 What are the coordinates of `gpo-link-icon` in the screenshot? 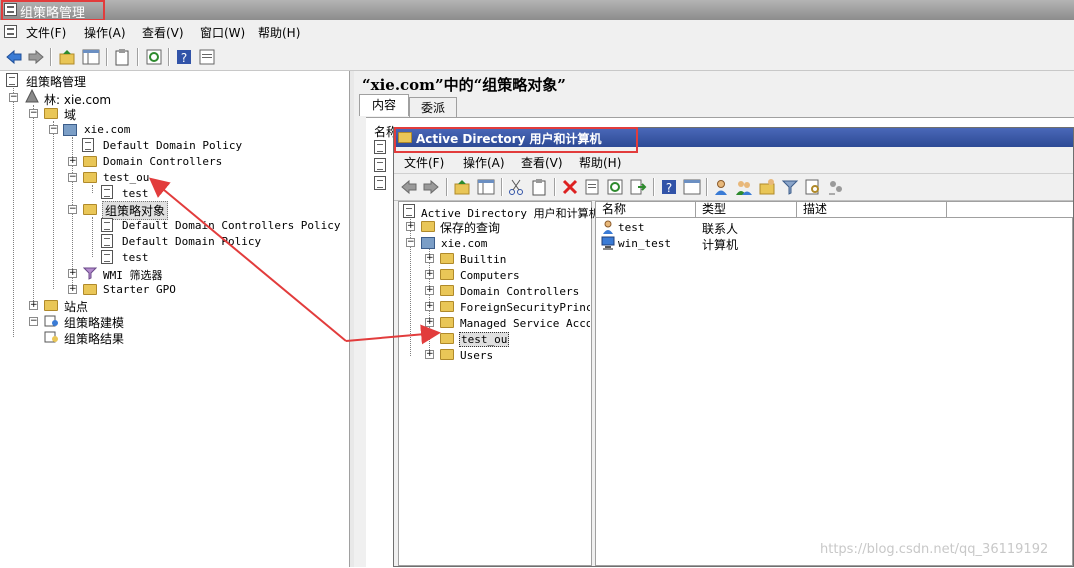 It's located at (88, 145).